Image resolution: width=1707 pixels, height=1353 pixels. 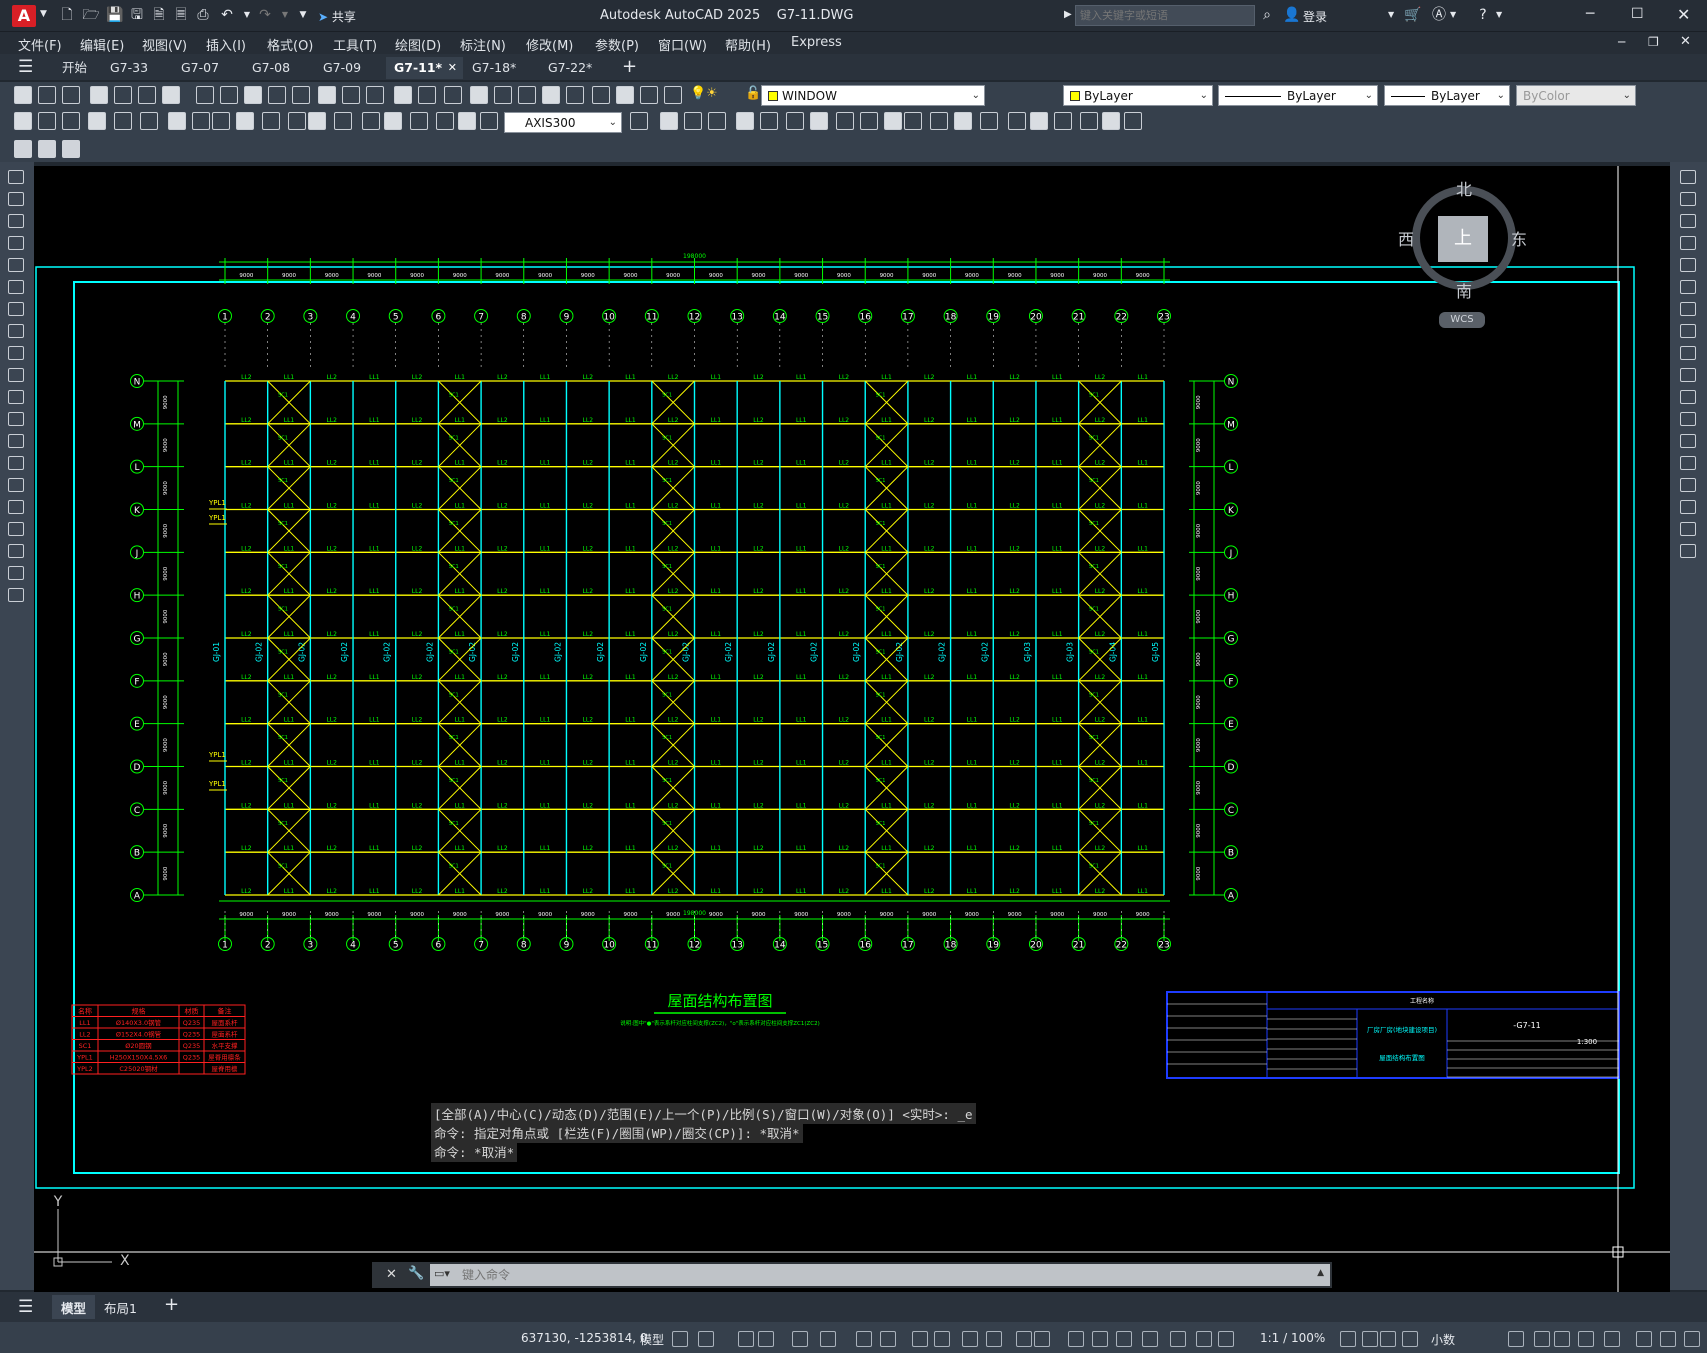 I want to click on search-expand-icon: ▶, so click(x=1068, y=14).